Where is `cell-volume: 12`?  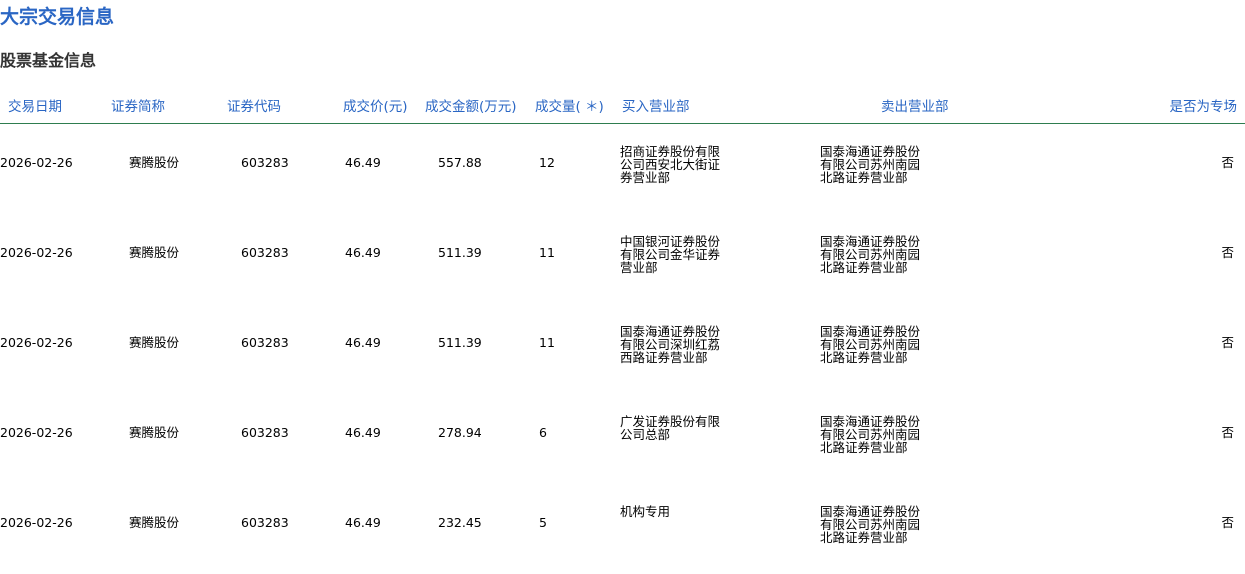 cell-volume: 12 is located at coordinates (547, 162).